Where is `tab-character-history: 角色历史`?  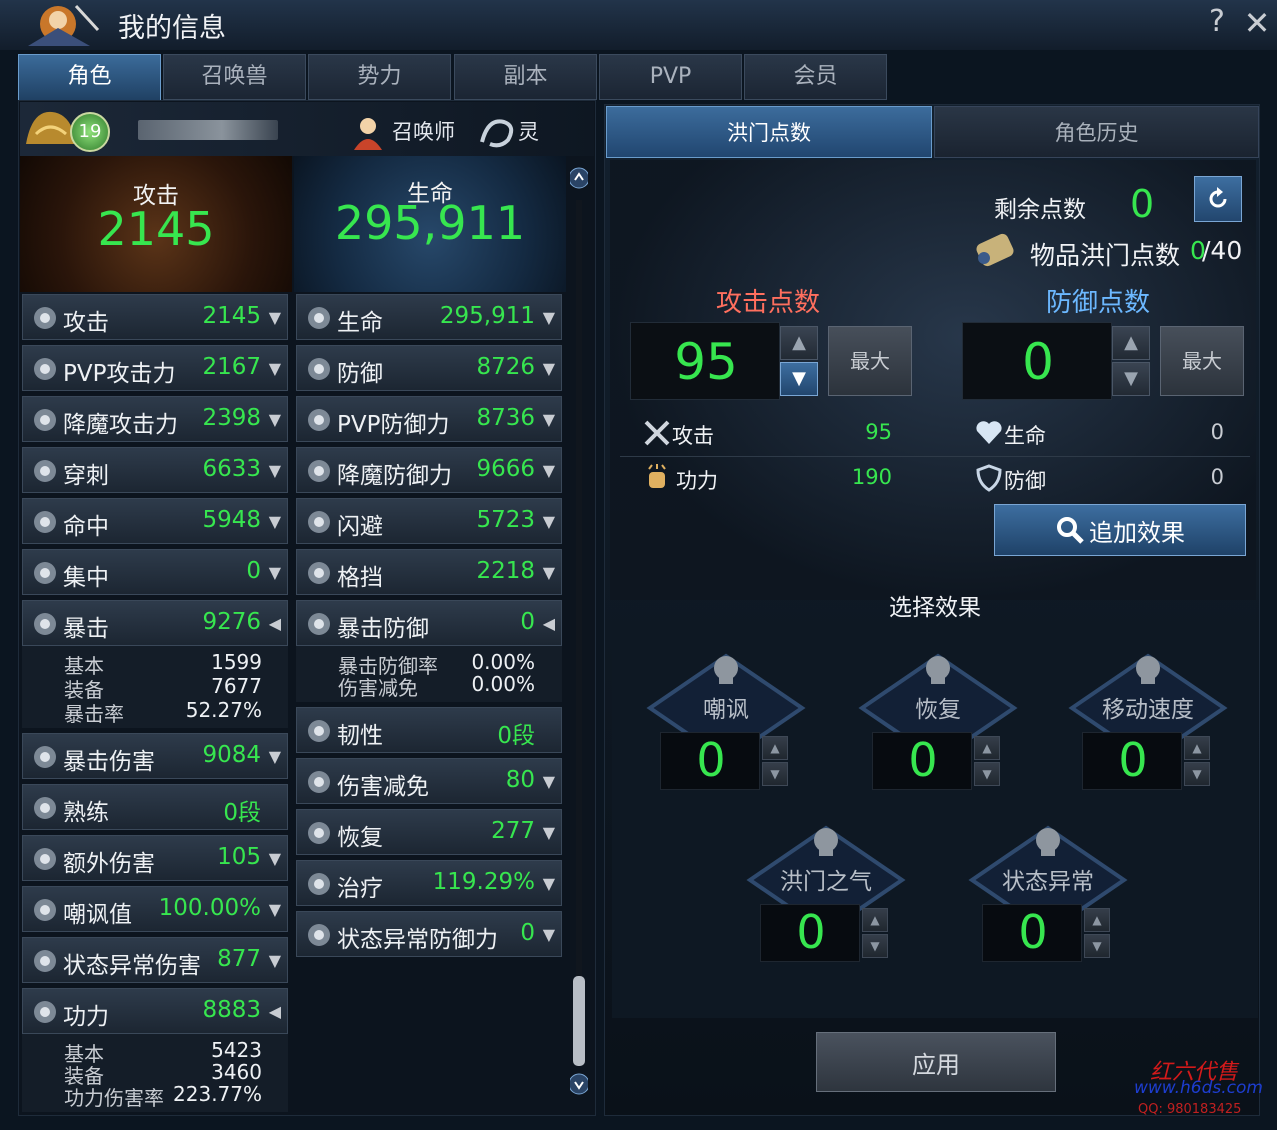 tab-character-history: 角色历史 is located at coordinates (1096, 132).